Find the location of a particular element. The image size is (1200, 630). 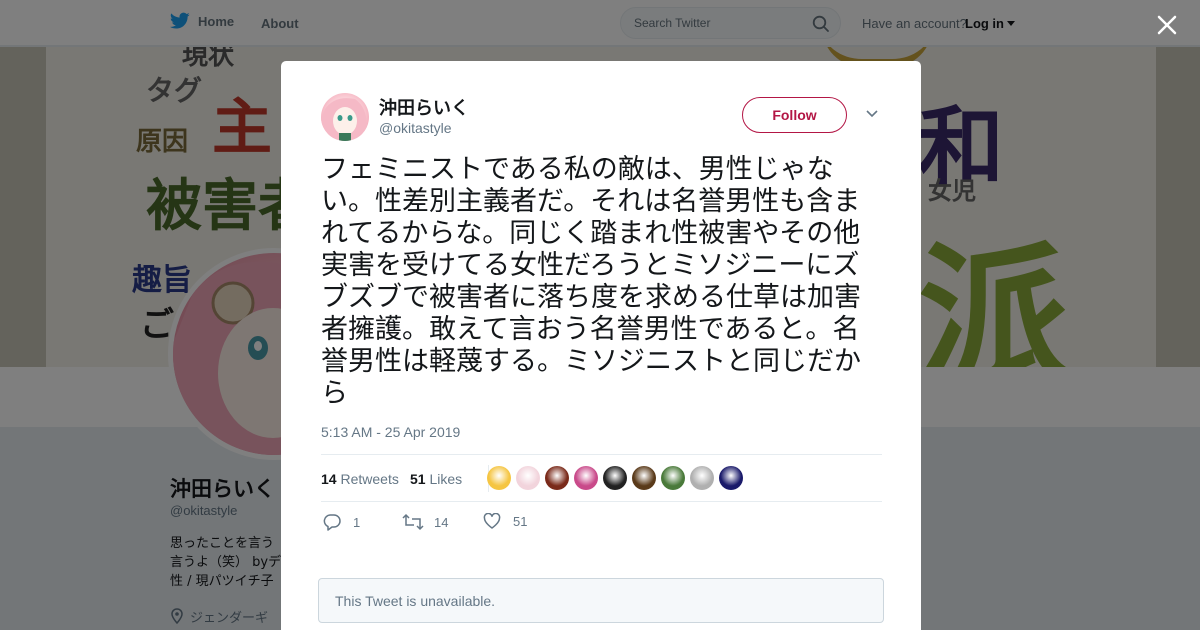

reply-button: 1 is located at coordinates (341, 522).